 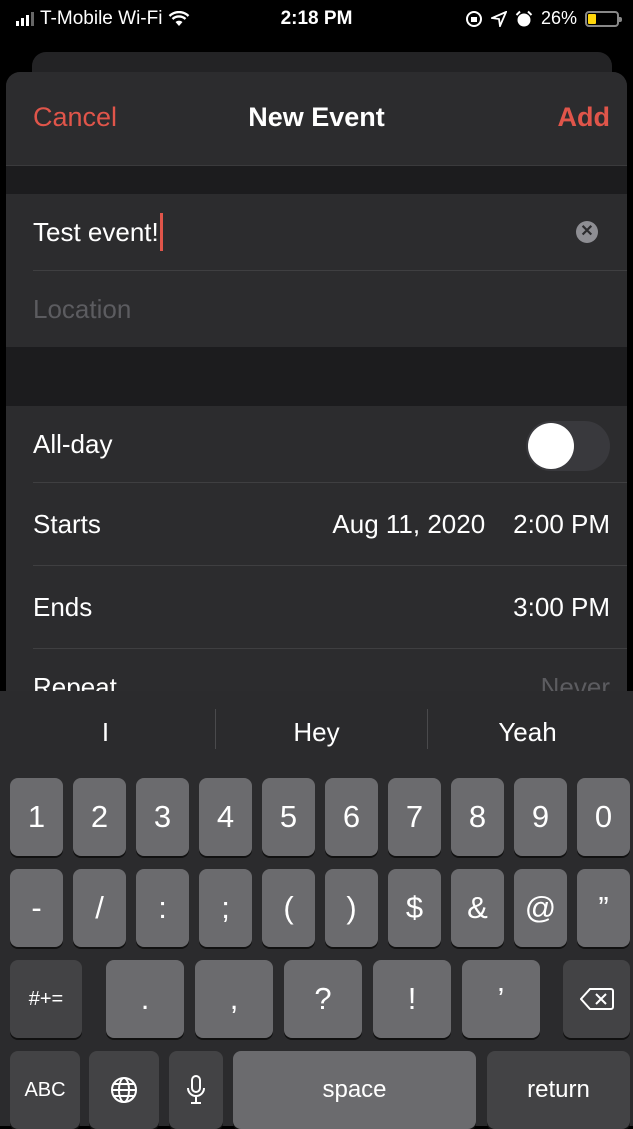 What do you see at coordinates (161, 232) in the screenshot?
I see `text-cursor` at bounding box center [161, 232].